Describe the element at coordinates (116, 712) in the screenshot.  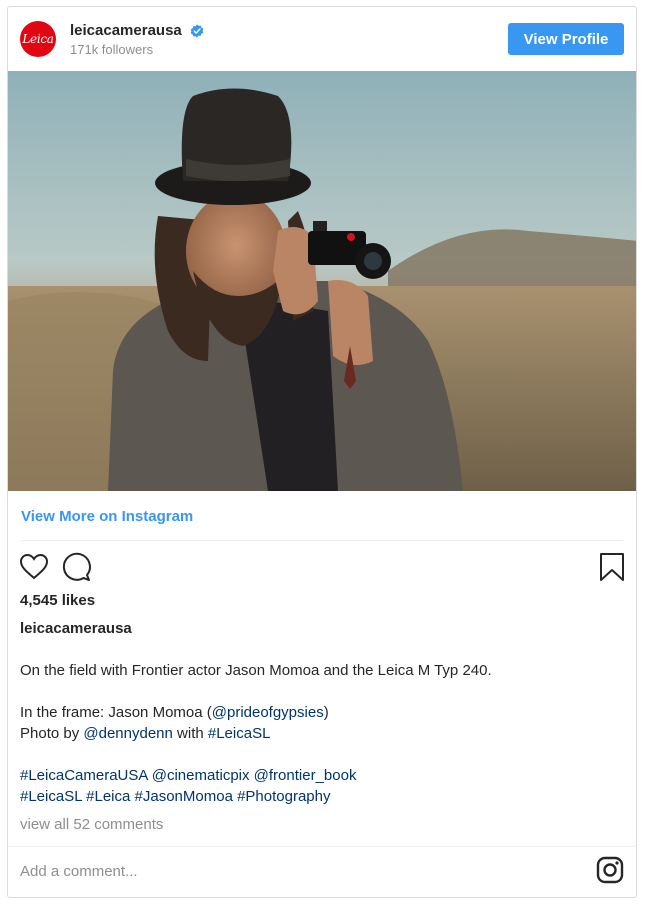
I see `caption-text: In the frame: Jason Momoa (` at that location.